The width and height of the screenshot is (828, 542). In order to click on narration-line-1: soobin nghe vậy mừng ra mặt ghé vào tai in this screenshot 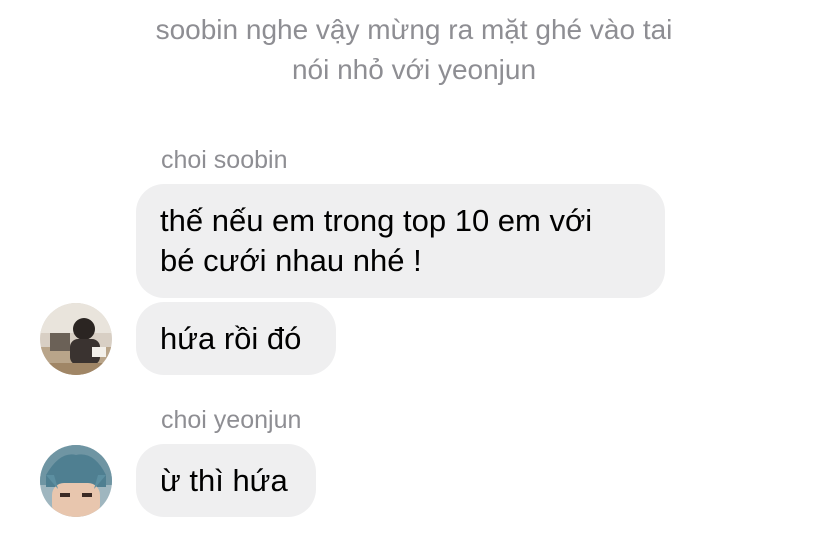, I will do `click(414, 29)`.